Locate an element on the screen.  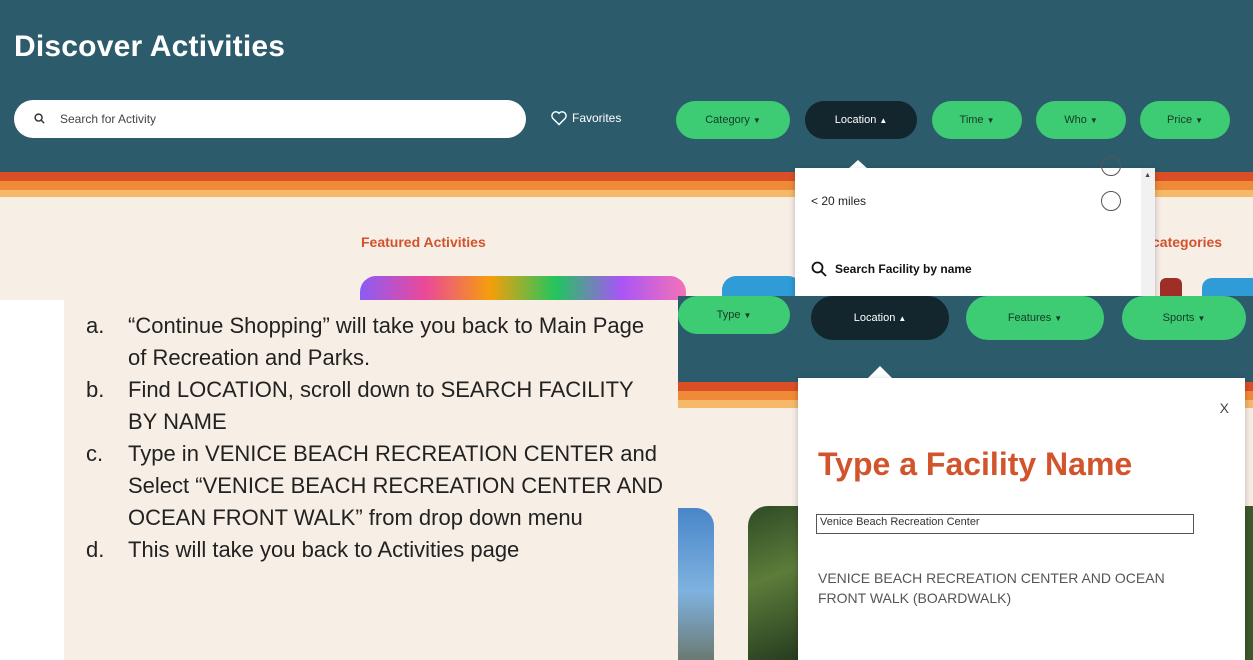
filter-price: Price ▼ is located at coordinates (1185, 120).